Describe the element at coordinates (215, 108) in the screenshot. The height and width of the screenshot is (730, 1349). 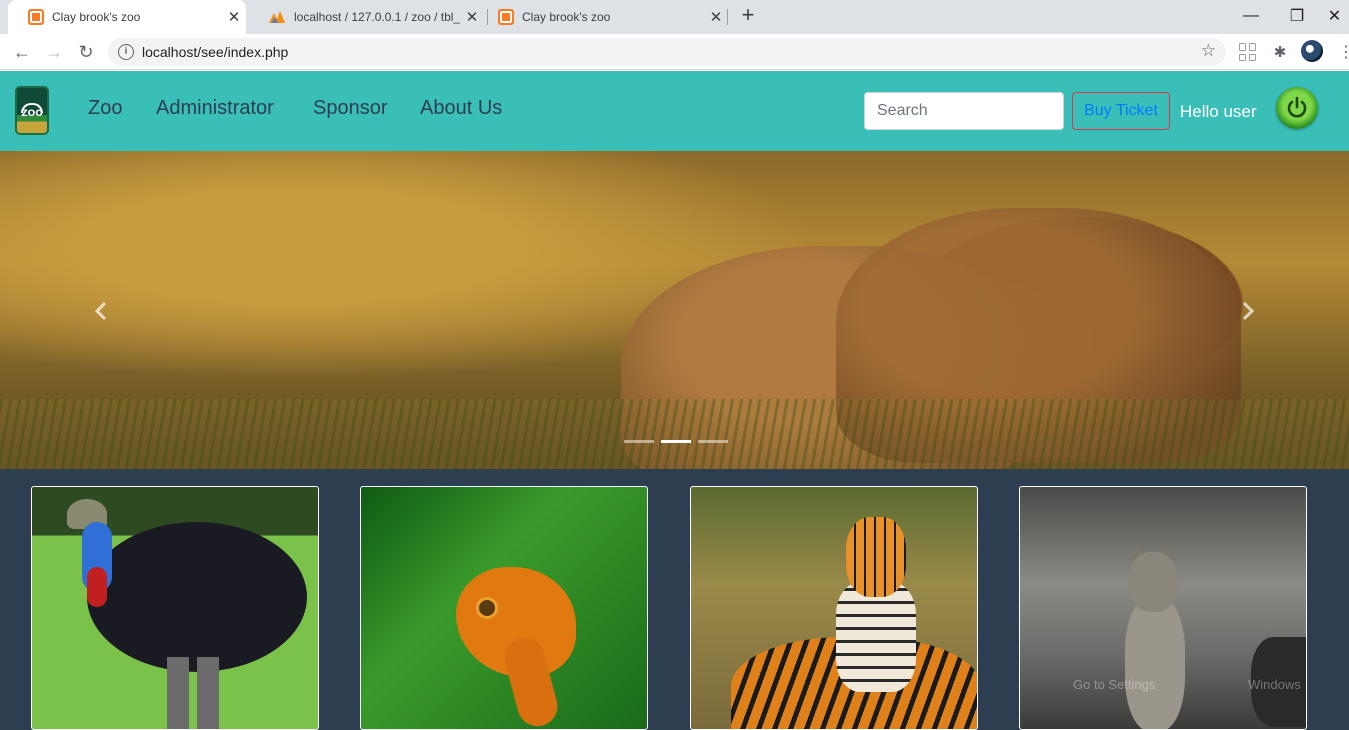
I see `nav-link-administrator: Administrator` at that location.